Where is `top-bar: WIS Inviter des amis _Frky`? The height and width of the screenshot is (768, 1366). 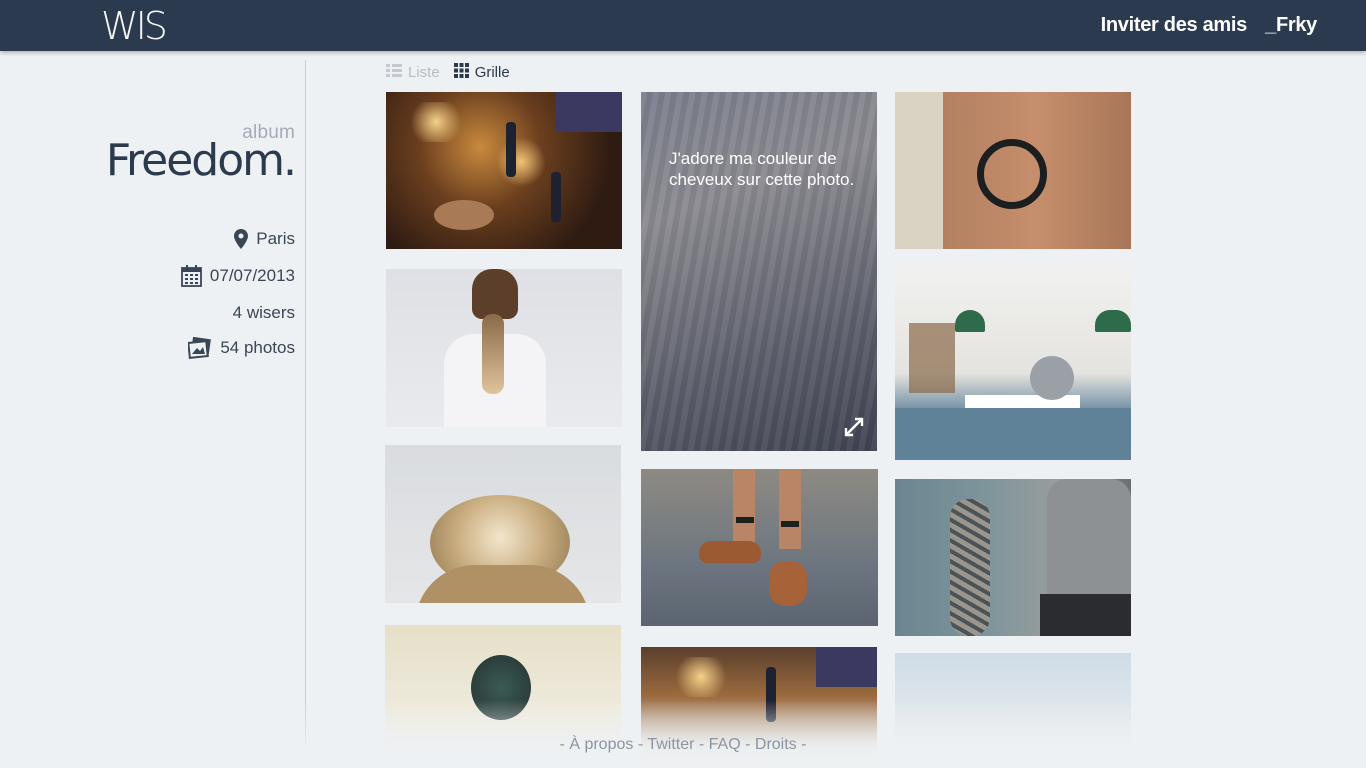
top-bar: WIS Inviter des amis _Frky is located at coordinates (683, 25).